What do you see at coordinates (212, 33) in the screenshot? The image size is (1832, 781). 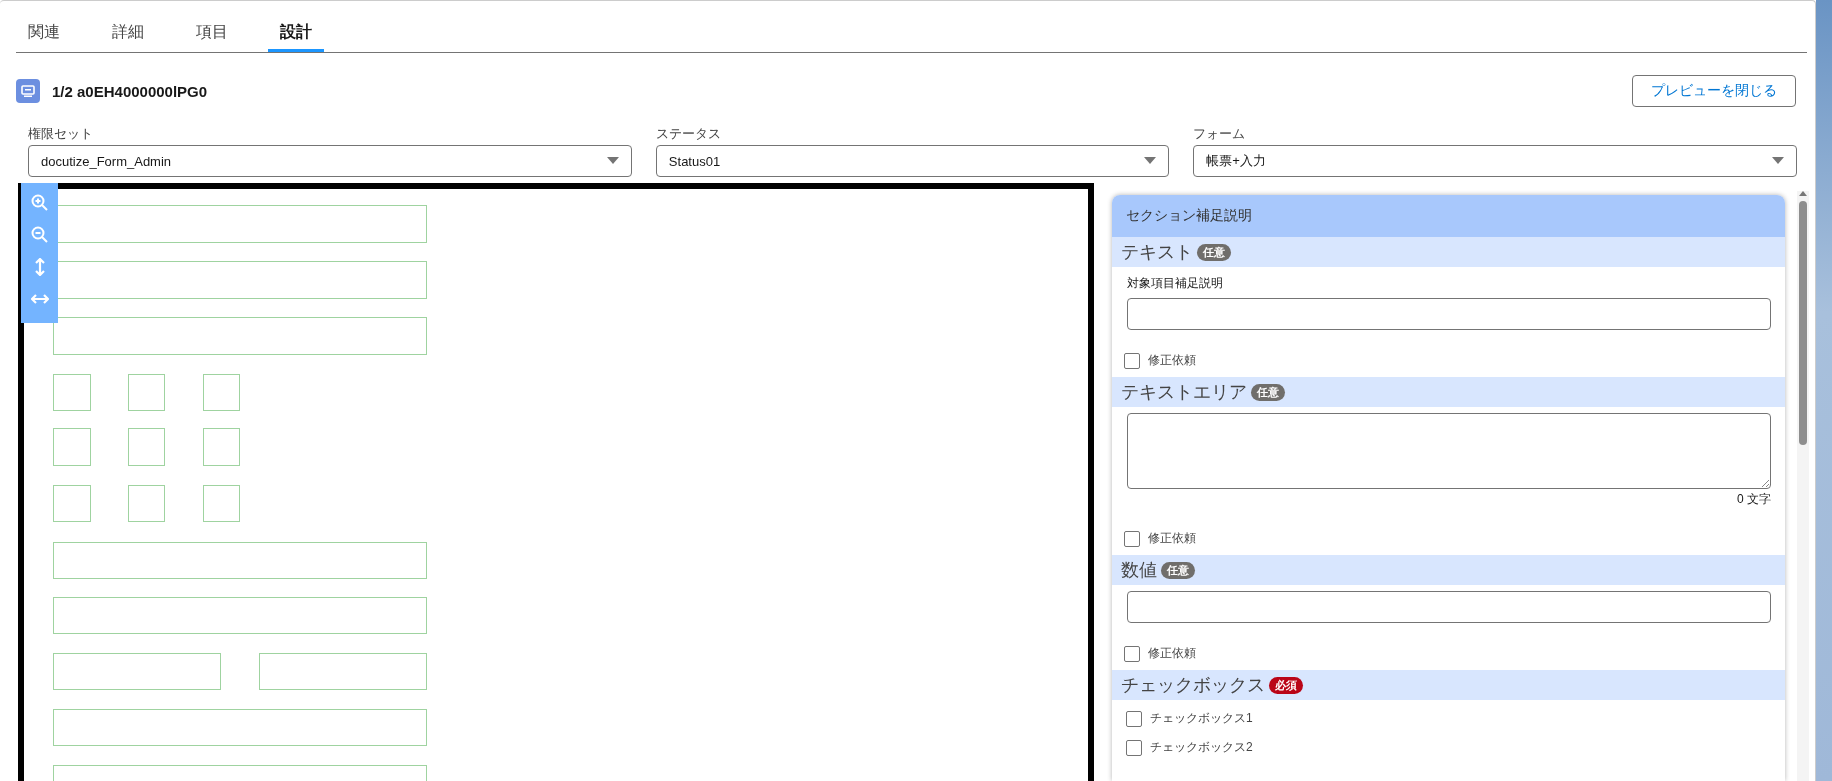 I see `tab: 項目` at bounding box center [212, 33].